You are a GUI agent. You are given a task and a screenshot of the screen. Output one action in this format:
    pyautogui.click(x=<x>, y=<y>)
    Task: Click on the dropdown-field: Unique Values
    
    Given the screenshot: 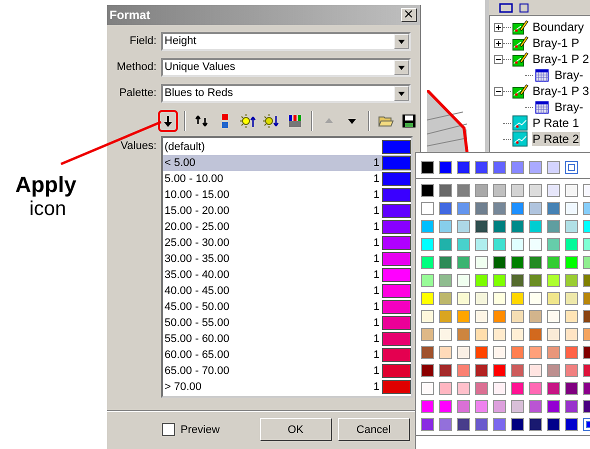 What is the action you would take?
    pyautogui.click(x=285, y=67)
    